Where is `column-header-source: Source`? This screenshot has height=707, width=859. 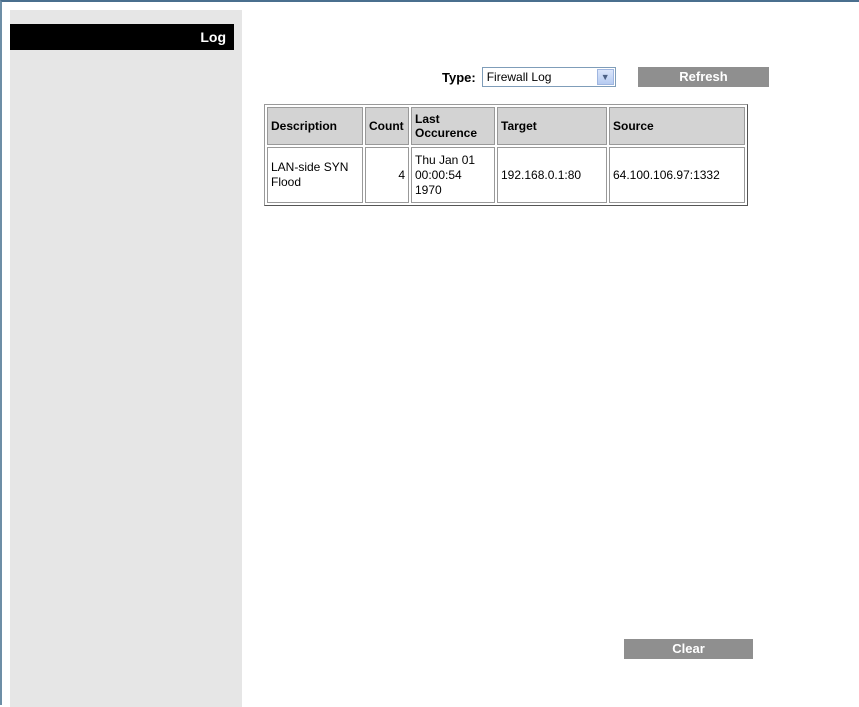
column-header-source: Source is located at coordinates (677, 126).